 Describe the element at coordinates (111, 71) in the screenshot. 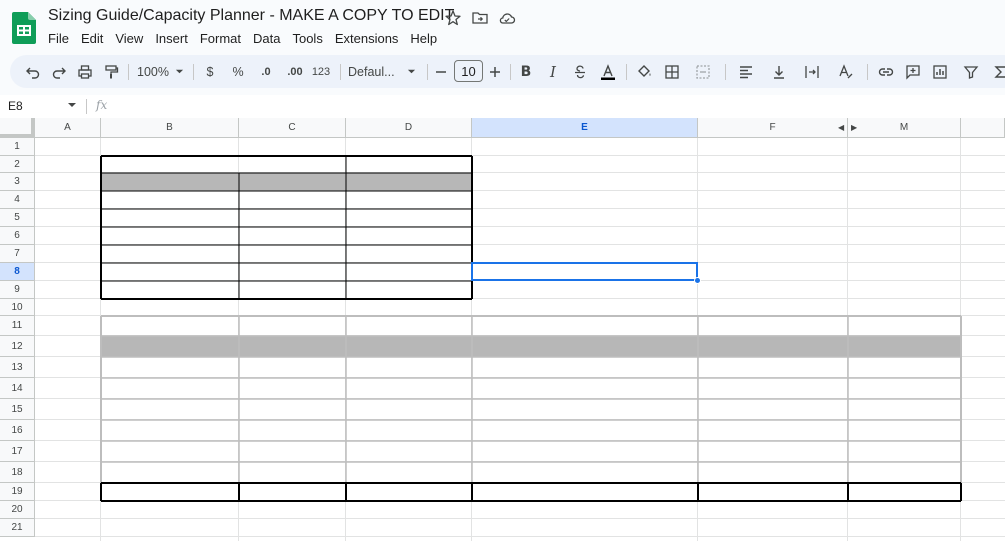

I see `paint-format-icon` at that location.